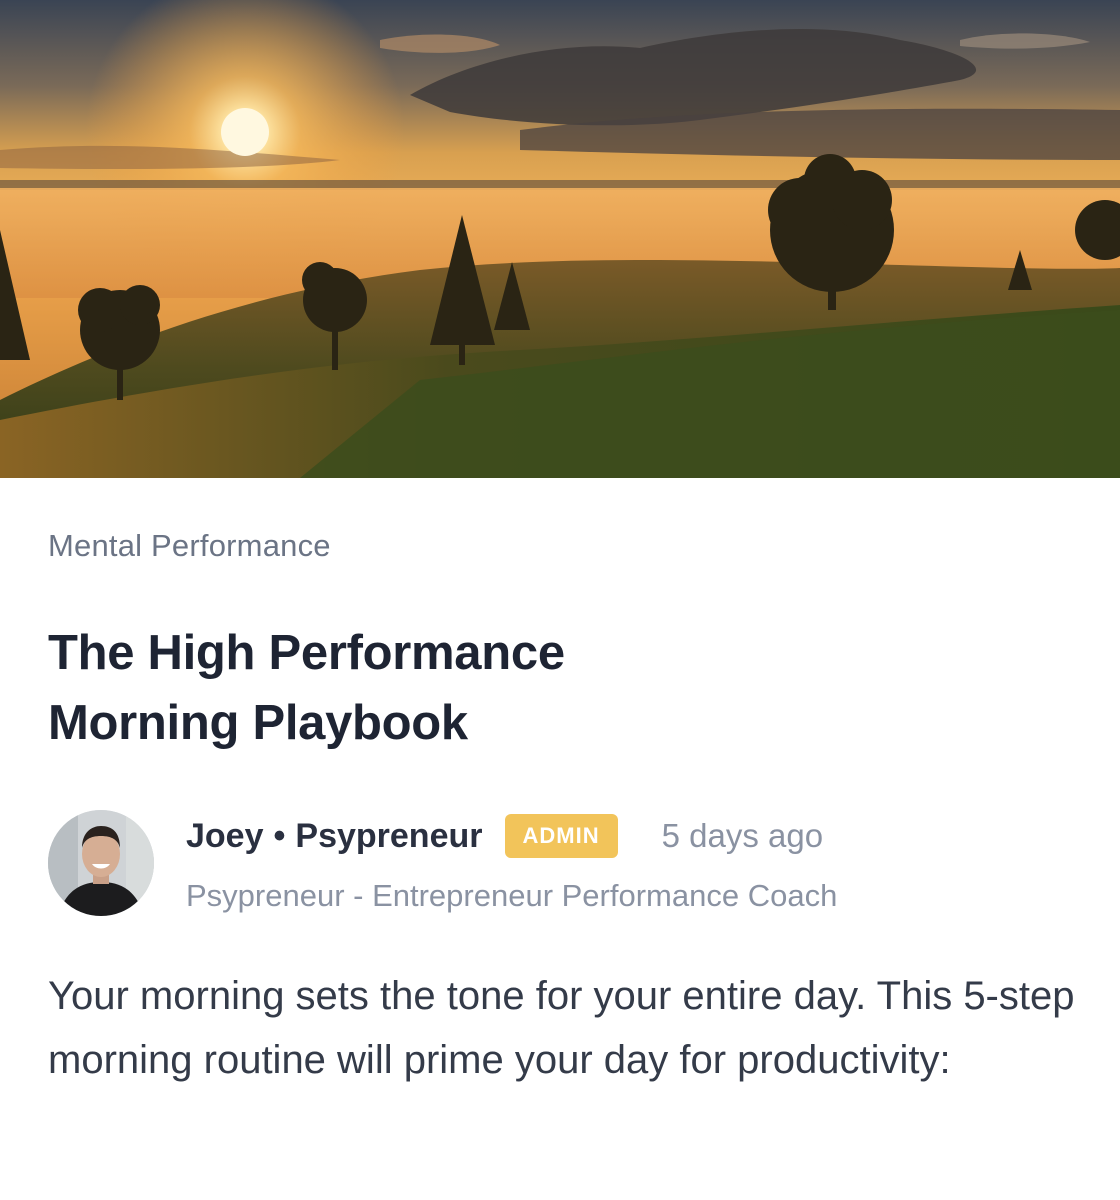 The height and width of the screenshot is (1200, 1120). Describe the element at coordinates (306, 653) in the screenshot. I see `post-title-line1: The High Performance` at that location.